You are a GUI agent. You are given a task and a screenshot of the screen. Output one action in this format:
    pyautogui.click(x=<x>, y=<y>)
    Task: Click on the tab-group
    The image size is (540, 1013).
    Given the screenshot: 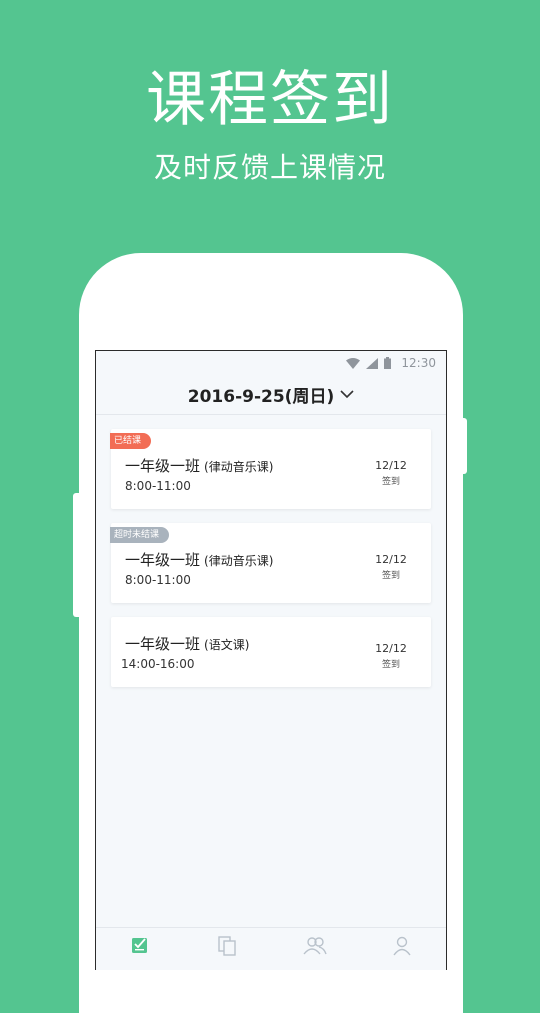 What is the action you would take?
    pyautogui.click(x=315, y=946)
    